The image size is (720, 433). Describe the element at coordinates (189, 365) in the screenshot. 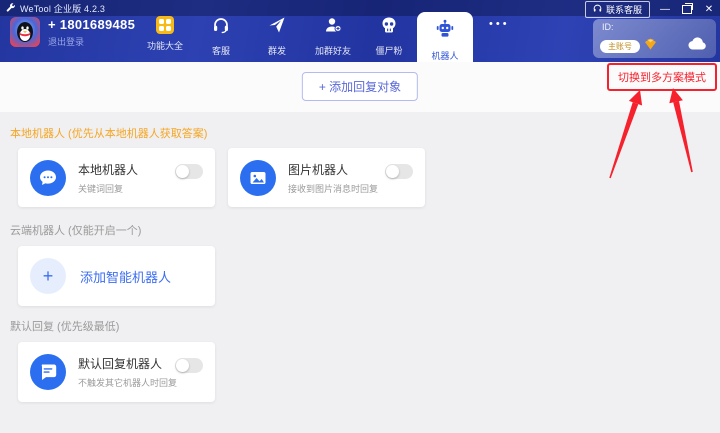

I see `default-robot-toggle` at that location.